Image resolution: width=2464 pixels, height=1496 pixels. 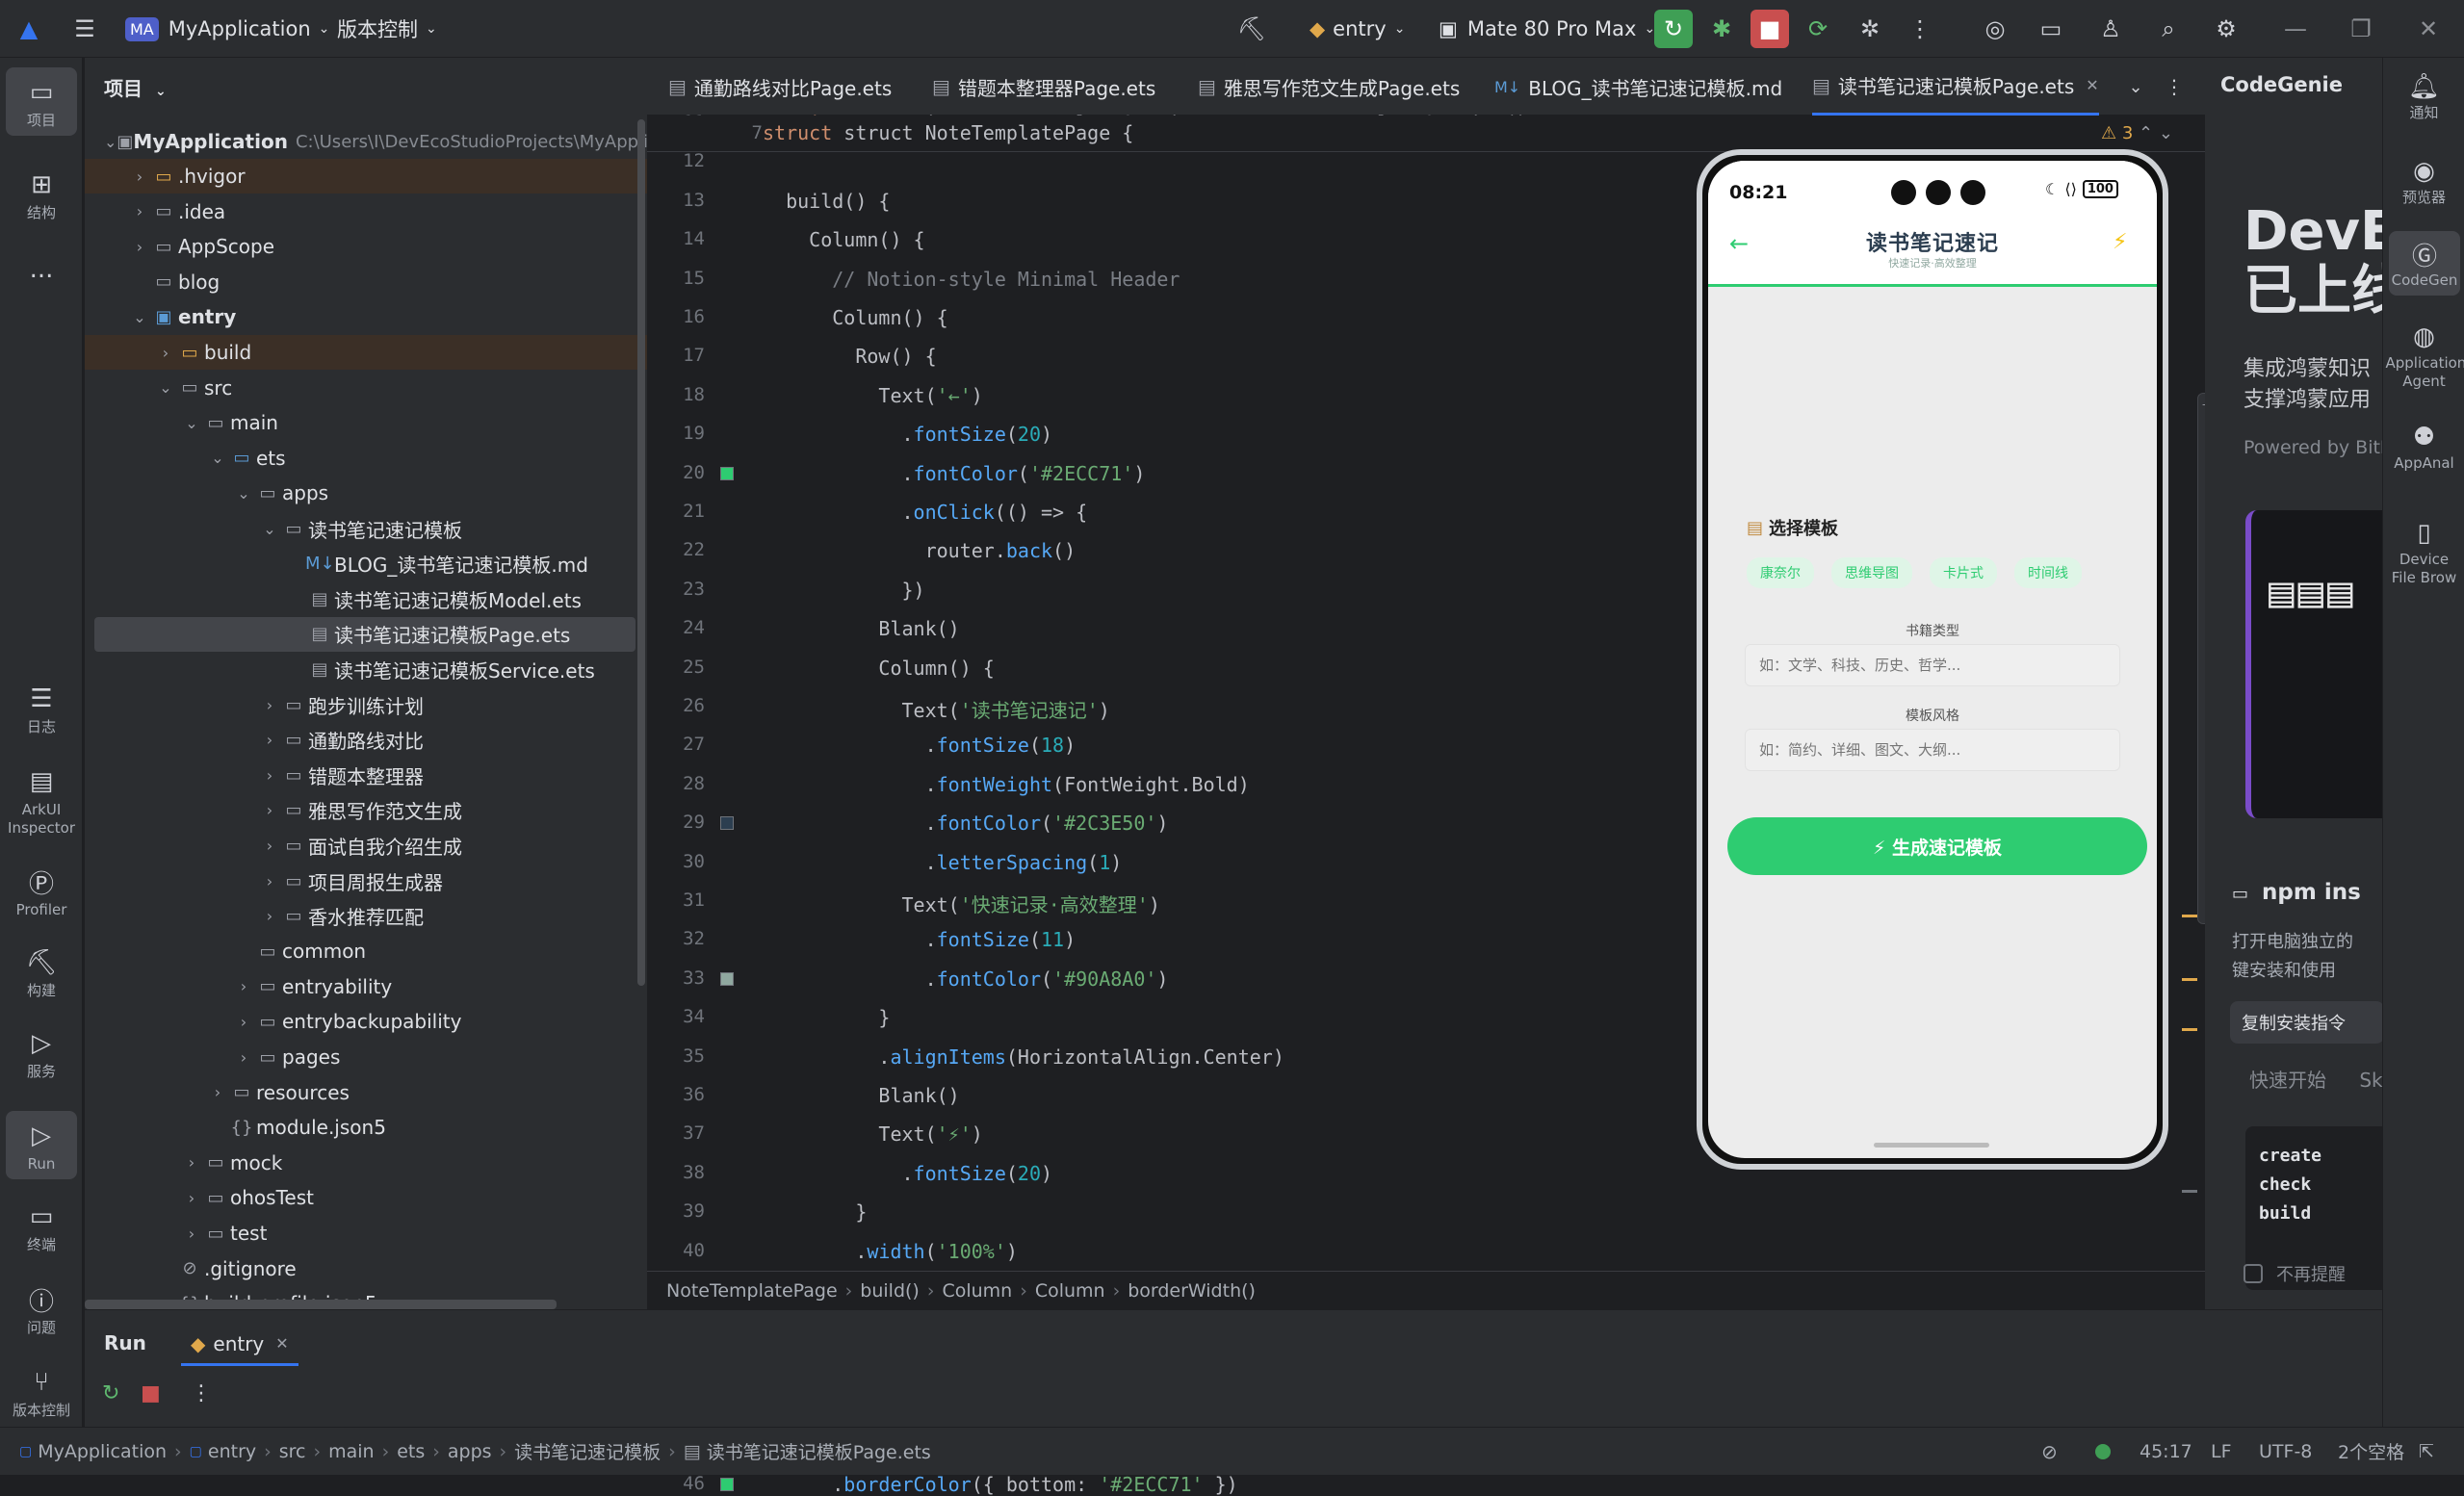 What do you see at coordinates (366, 317) in the screenshot?
I see `tree-item: ⌄ ▣ entry` at bounding box center [366, 317].